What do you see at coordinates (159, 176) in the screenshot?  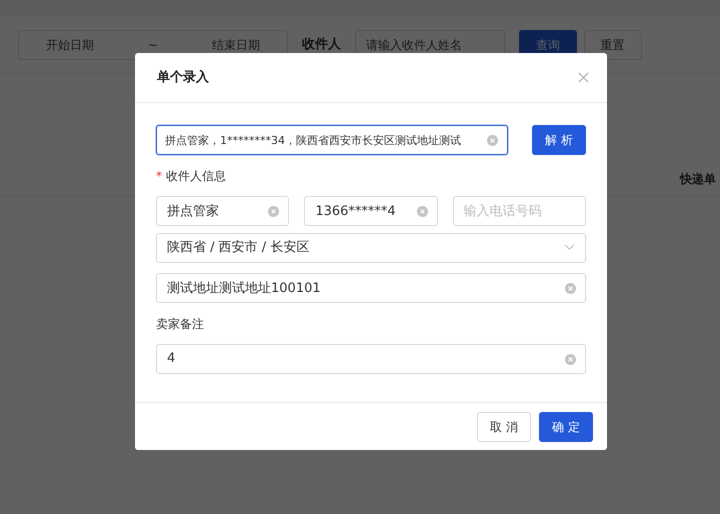 I see `required-mark: *` at bounding box center [159, 176].